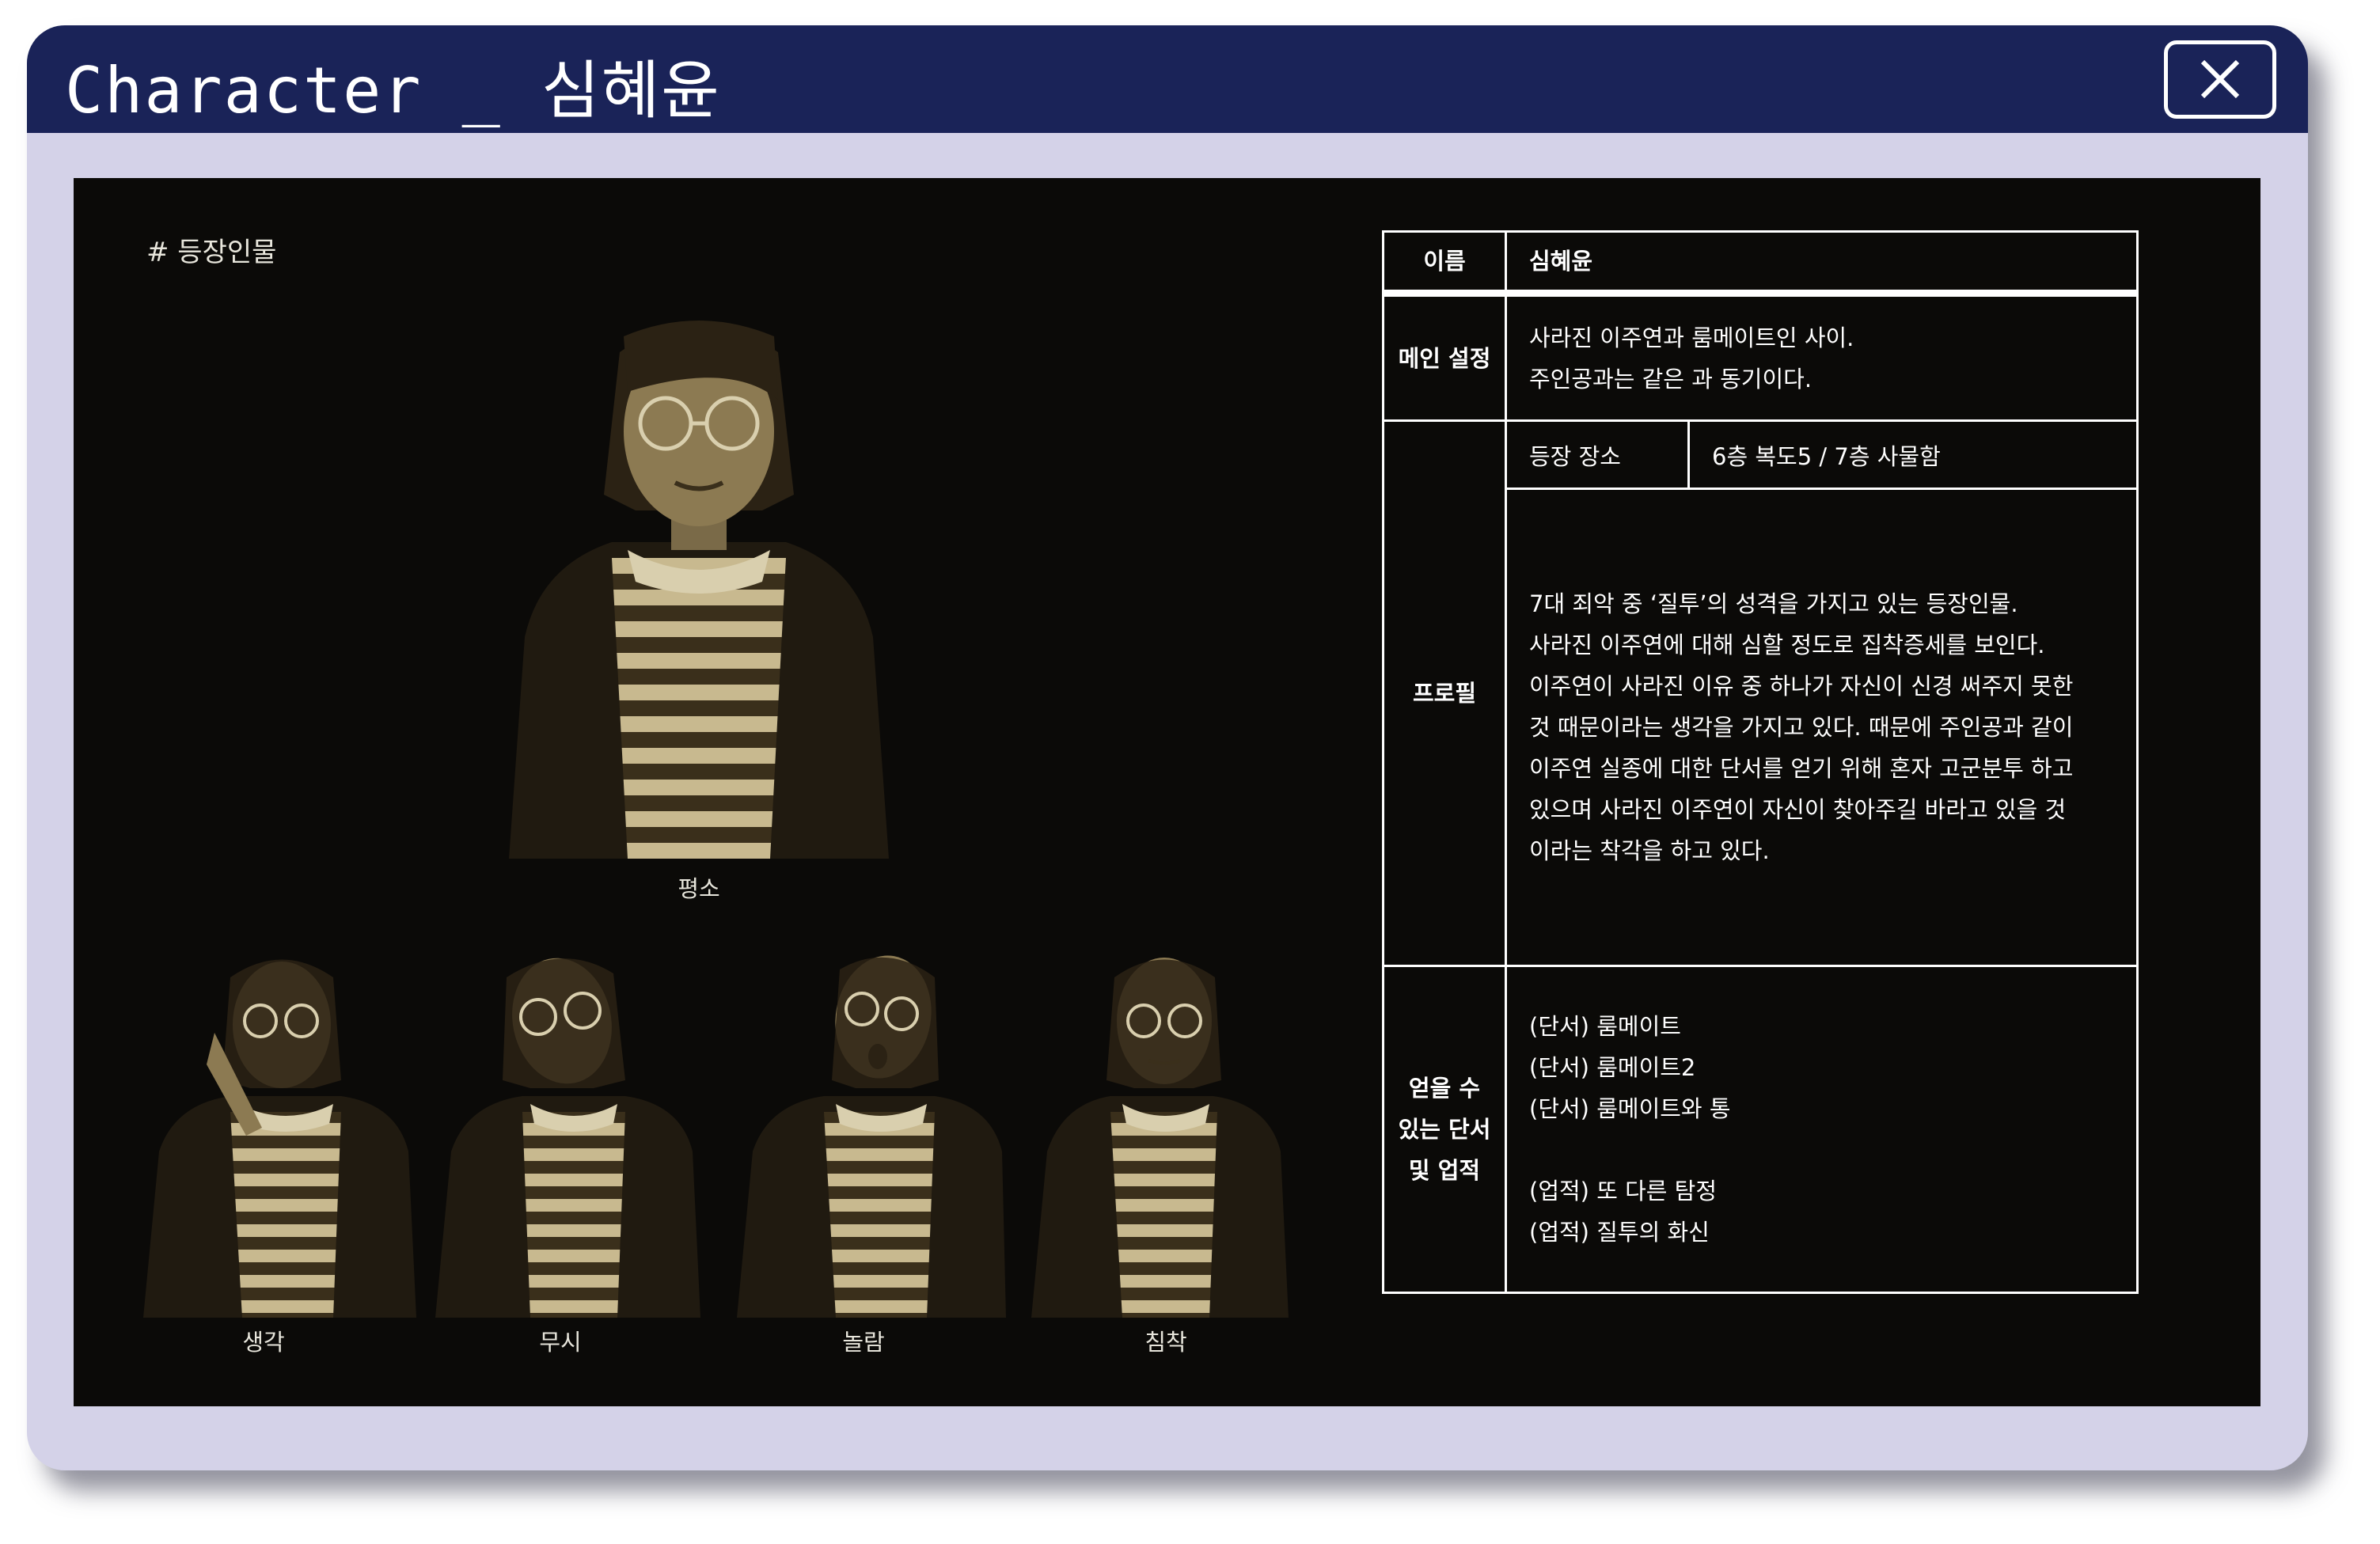 Image resolution: width=2380 pixels, height=1544 pixels. What do you see at coordinates (211, 253) in the screenshot?
I see `section-label: # 등장인물` at bounding box center [211, 253].